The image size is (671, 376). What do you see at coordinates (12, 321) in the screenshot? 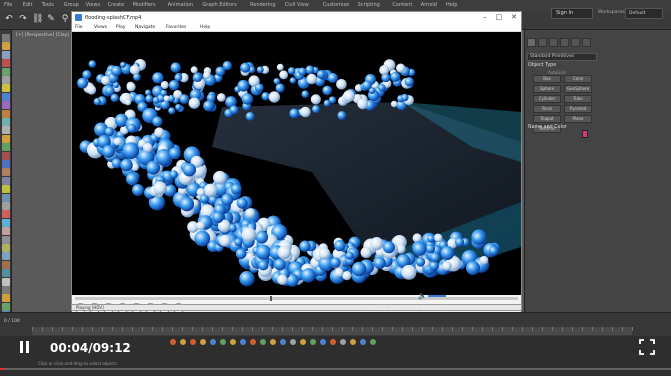
I see `frame-counter: 0 / 100` at bounding box center [12, 321].